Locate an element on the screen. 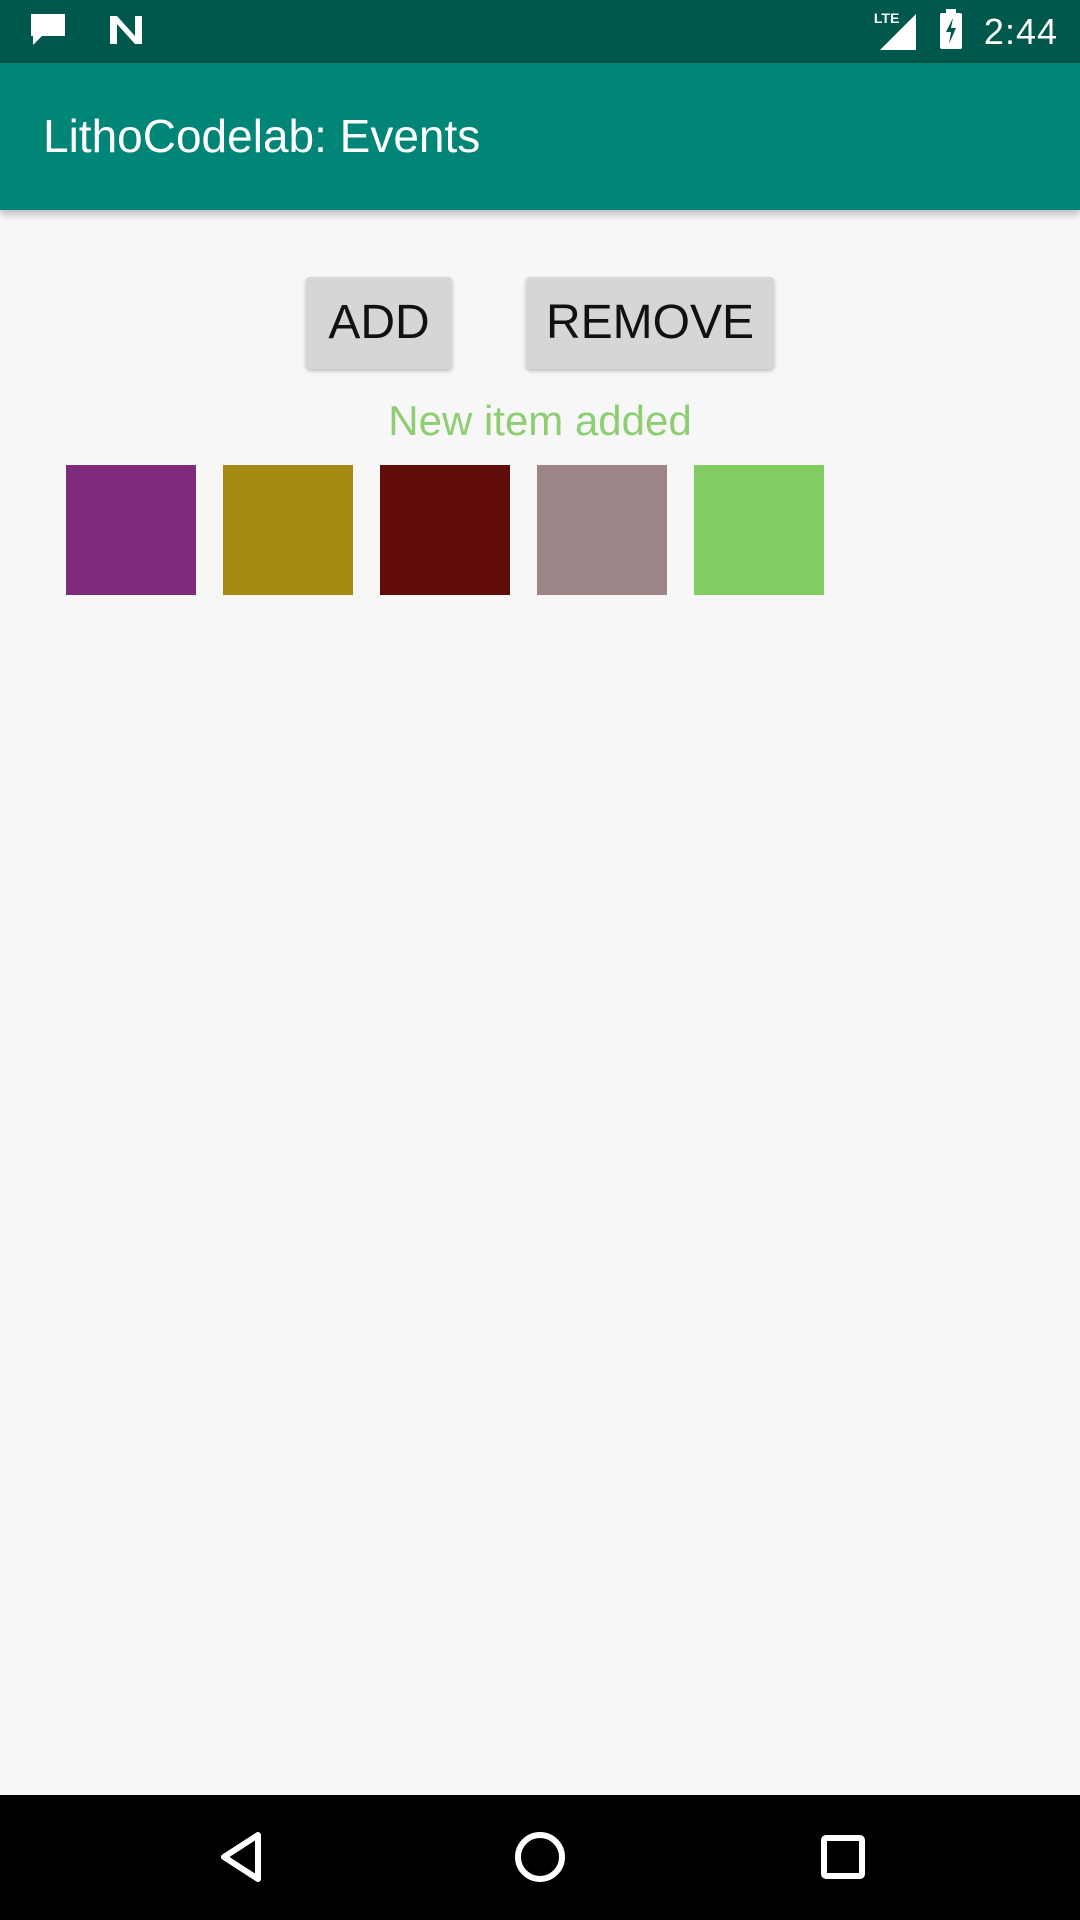  message-icon is located at coordinates (48, 32).